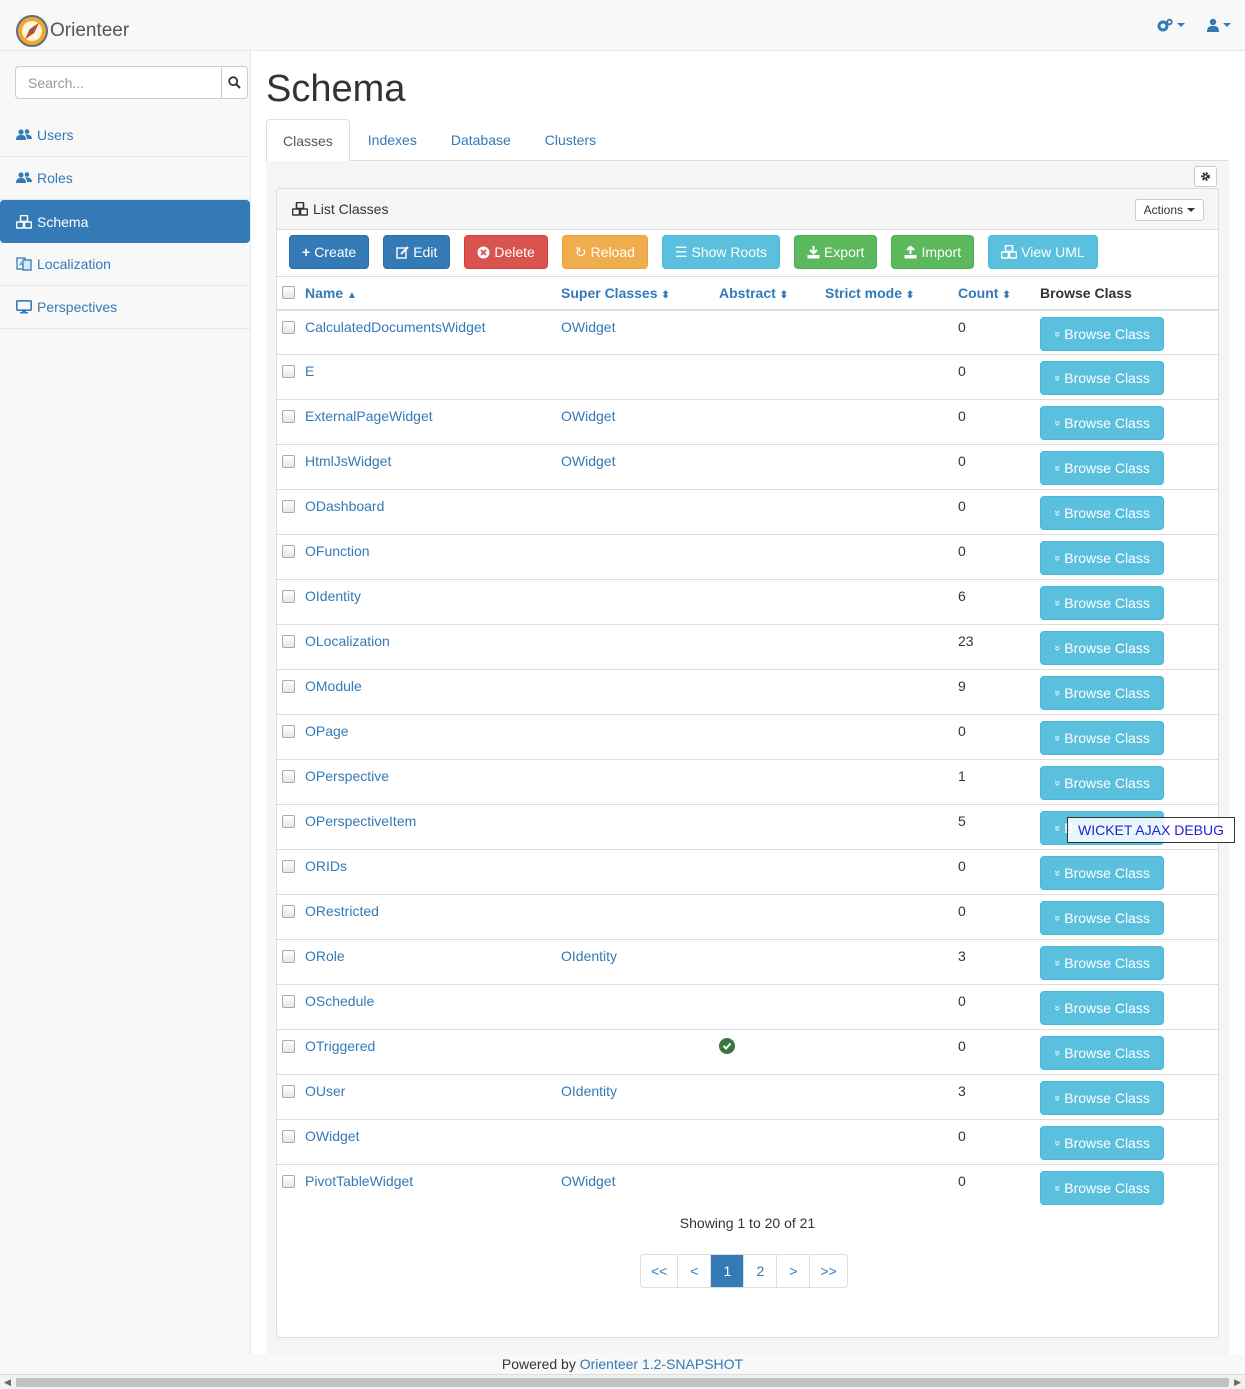  Describe the element at coordinates (433, 502) in the screenshot. I see `class-name-link: ODashboard` at that location.